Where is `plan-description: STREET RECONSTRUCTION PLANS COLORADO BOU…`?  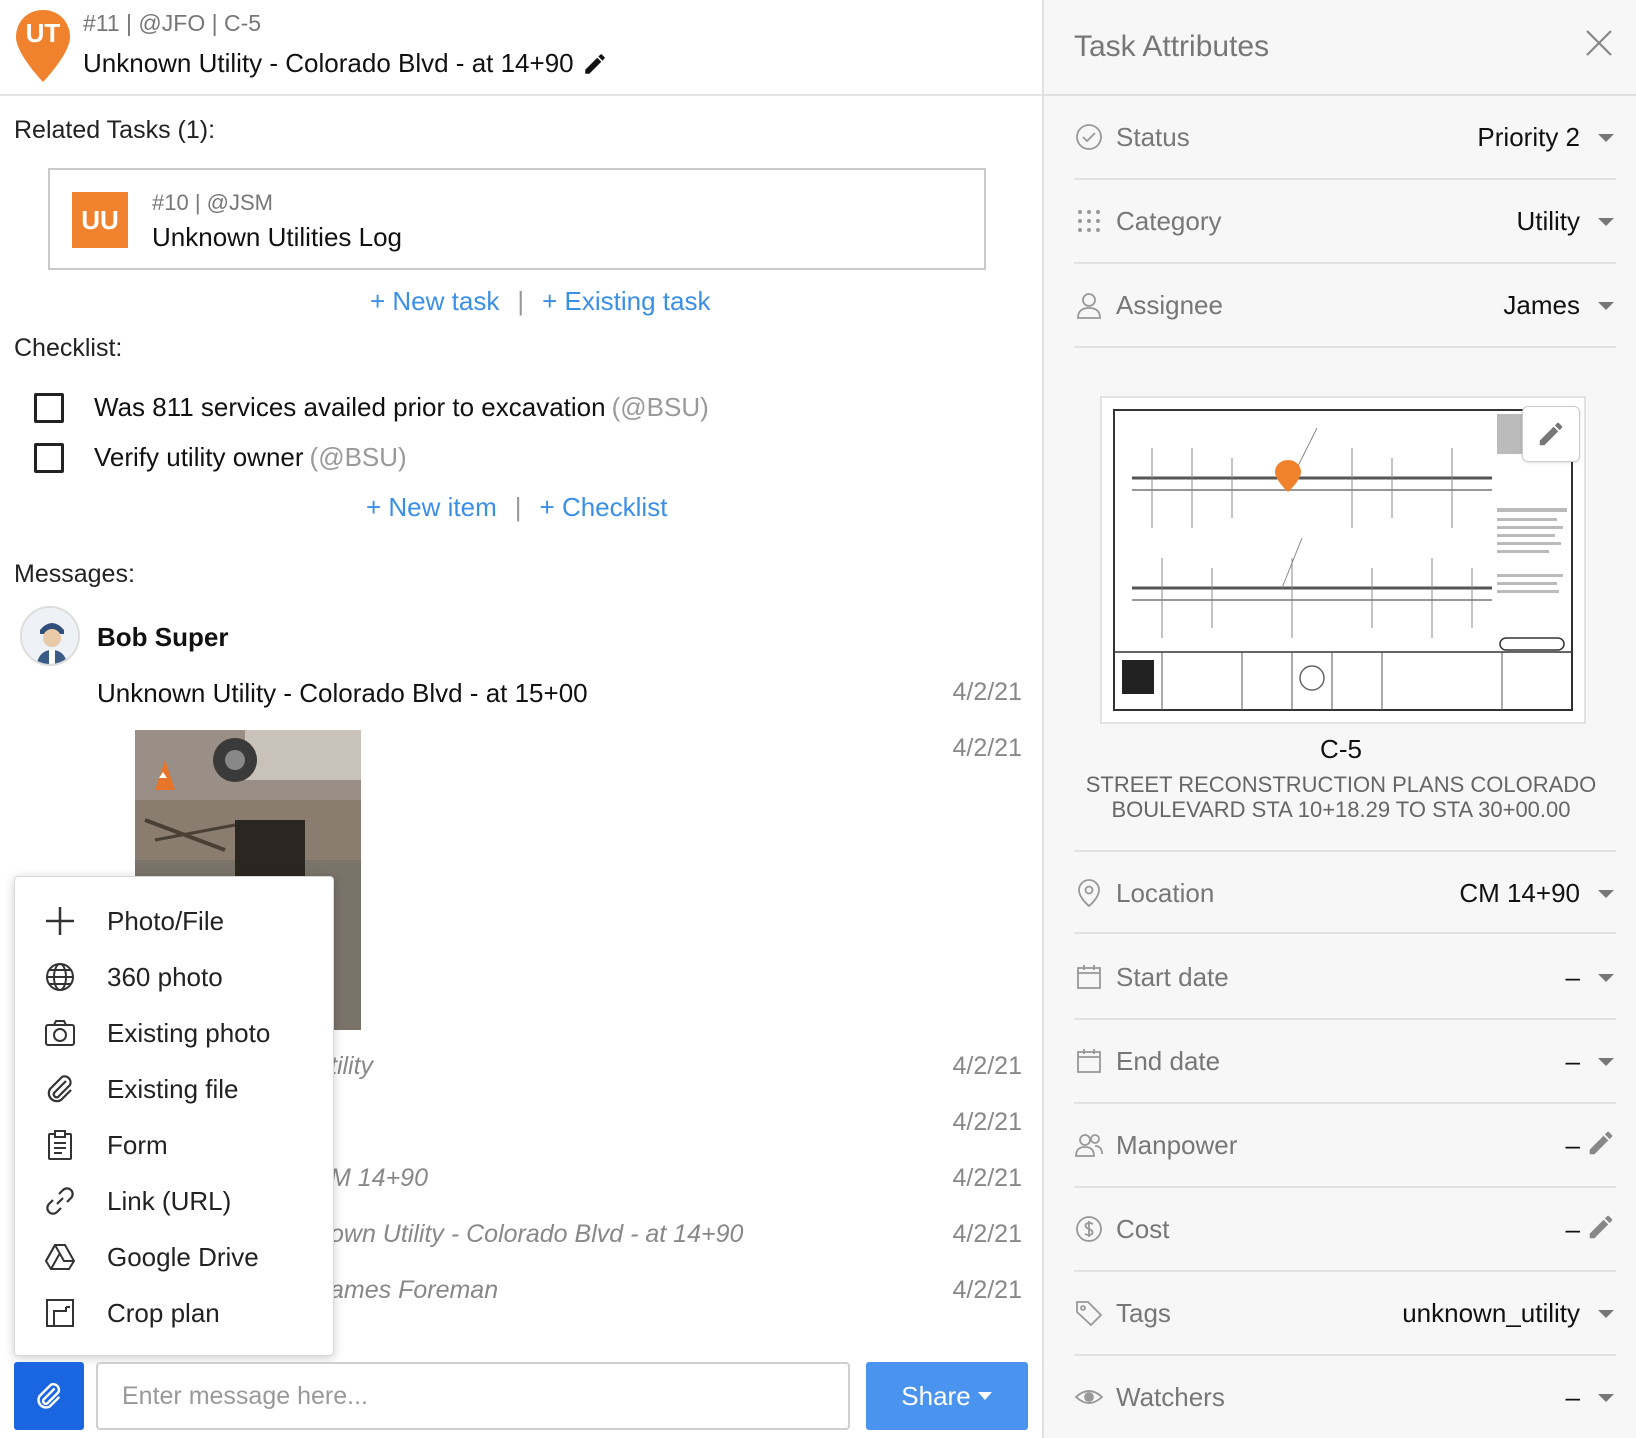
plan-description: STREET RECONSTRUCTION PLANS COLORADO BOU… is located at coordinates (1341, 797).